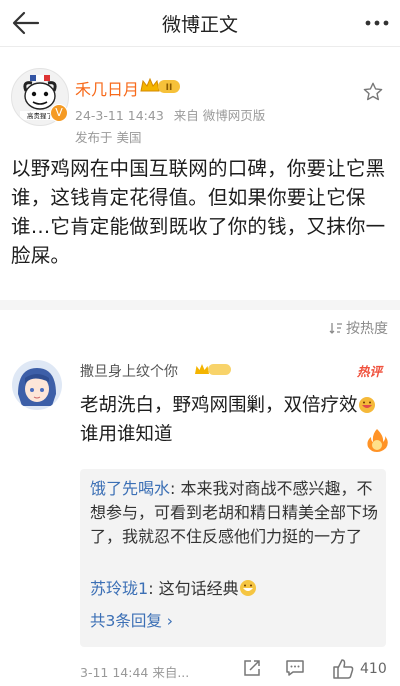 The height and width of the screenshot is (686, 400). I want to click on comment-text-part1: 老胡洗白，野鸡网围剿，双倍疗效, so click(219, 405).